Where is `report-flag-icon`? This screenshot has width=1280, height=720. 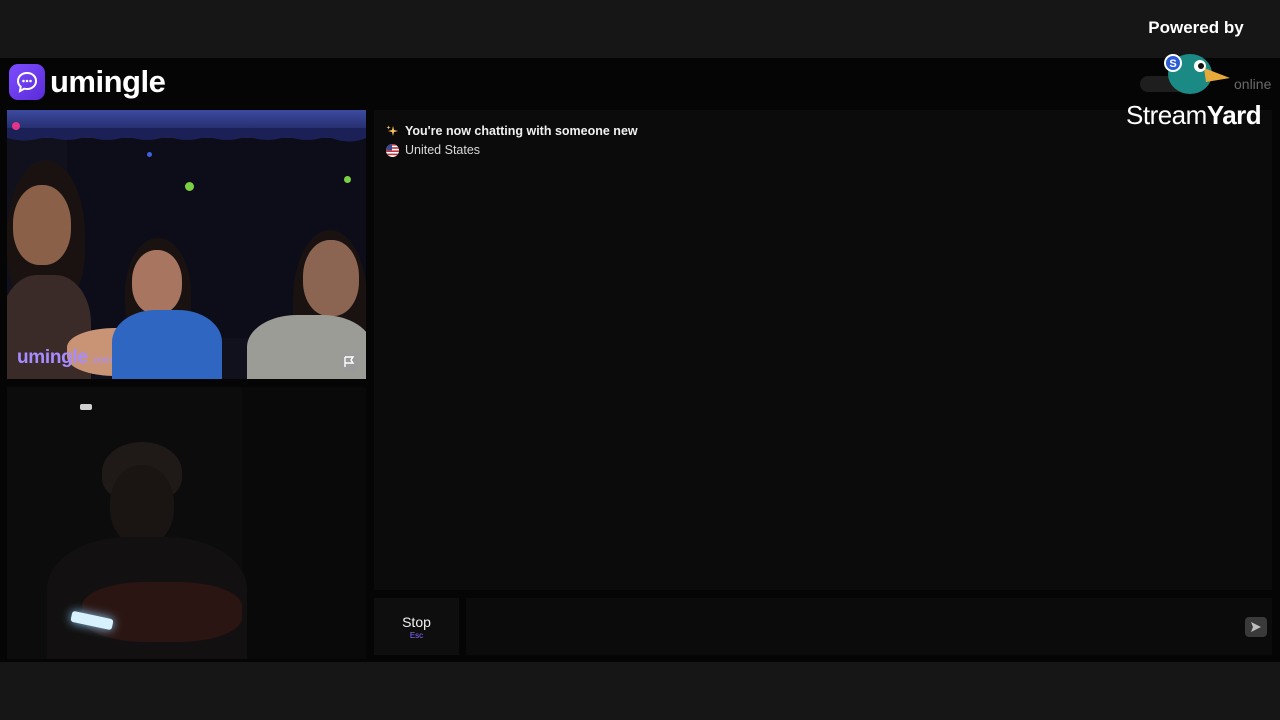
report-flag-icon is located at coordinates (349, 362).